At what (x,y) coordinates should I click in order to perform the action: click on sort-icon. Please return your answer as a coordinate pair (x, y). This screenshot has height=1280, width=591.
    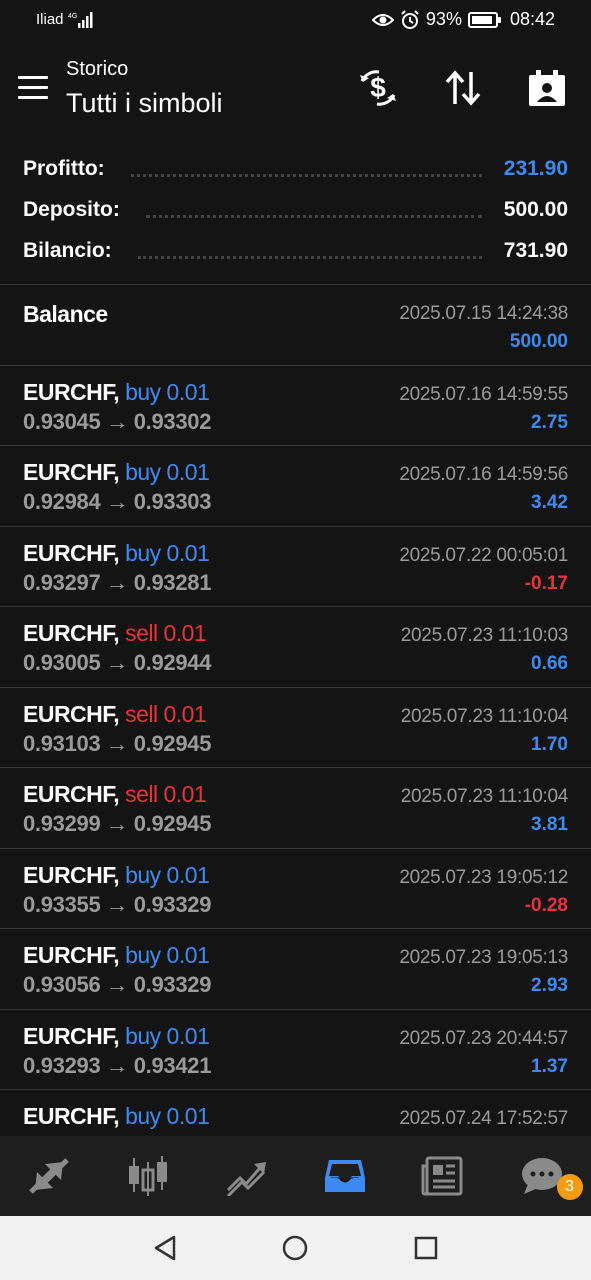
    Looking at the image, I should click on (463, 88).